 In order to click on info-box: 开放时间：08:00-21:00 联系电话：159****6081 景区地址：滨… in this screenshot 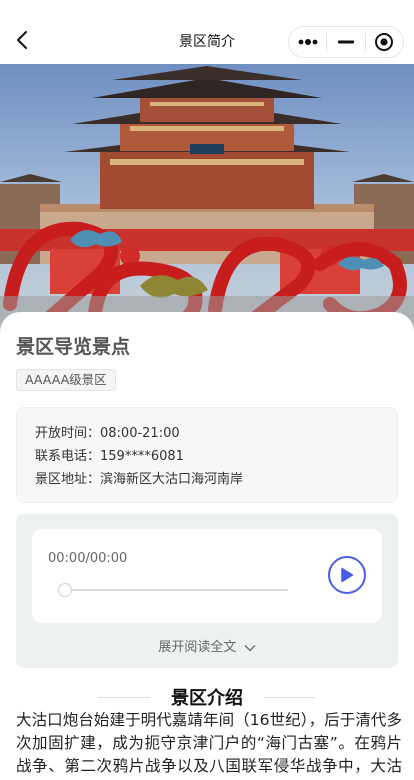, I will do `click(207, 455)`.